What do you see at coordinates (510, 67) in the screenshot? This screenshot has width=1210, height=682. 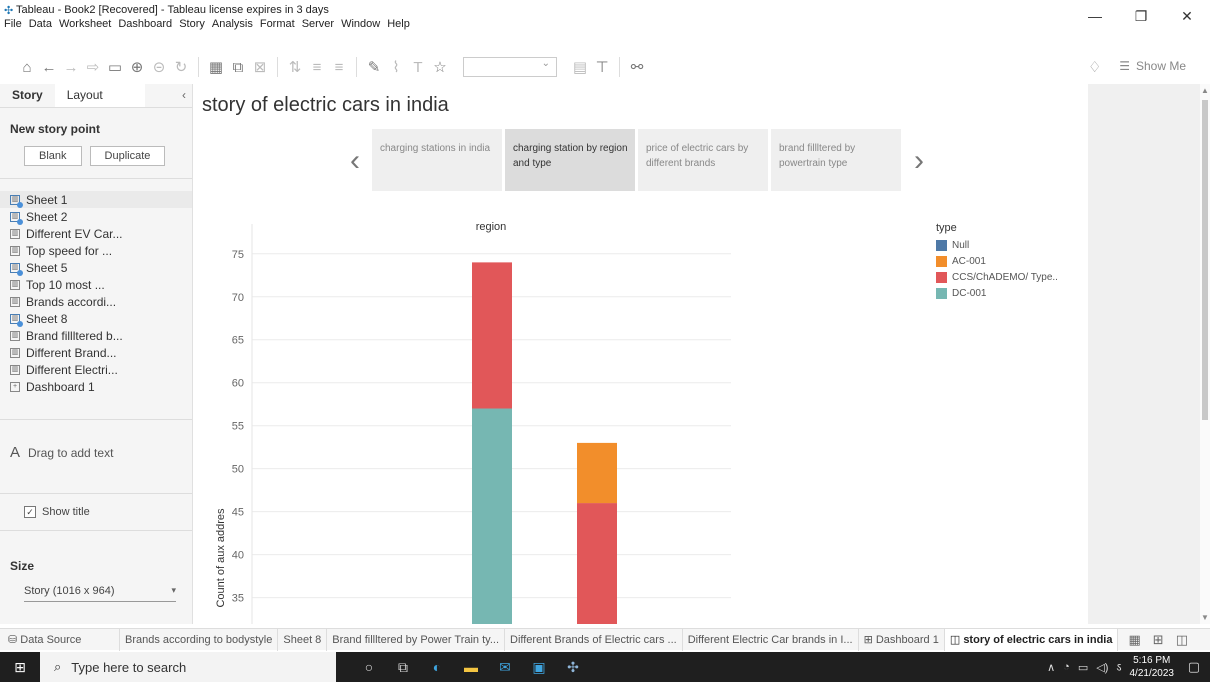 I see `fit-select` at bounding box center [510, 67].